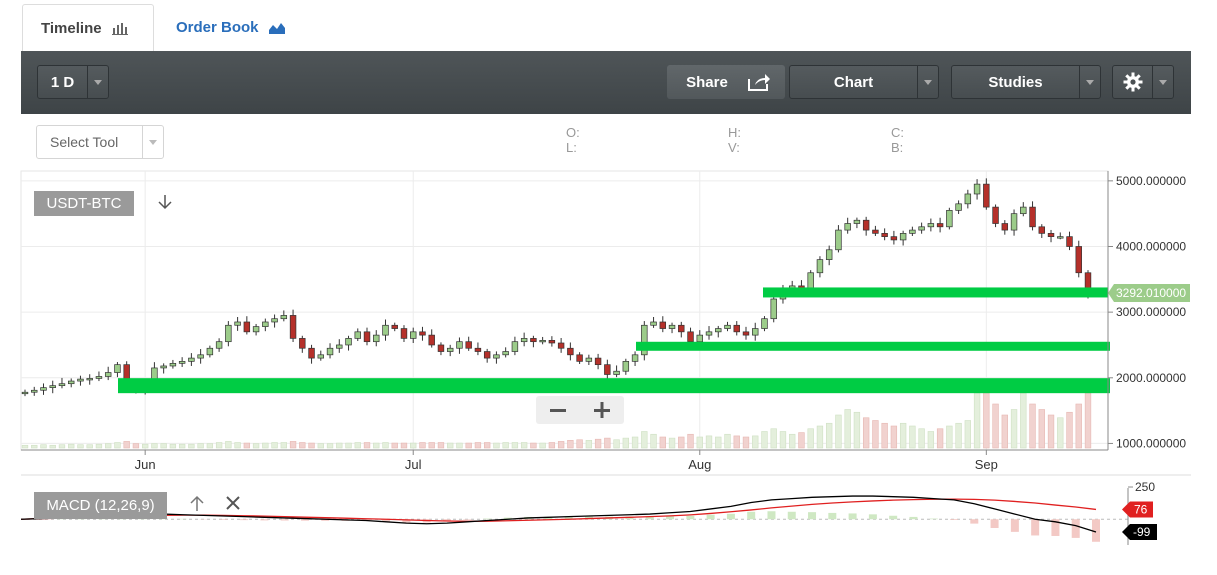  What do you see at coordinates (1143, 82) in the screenshot?
I see `settings-button` at bounding box center [1143, 82].